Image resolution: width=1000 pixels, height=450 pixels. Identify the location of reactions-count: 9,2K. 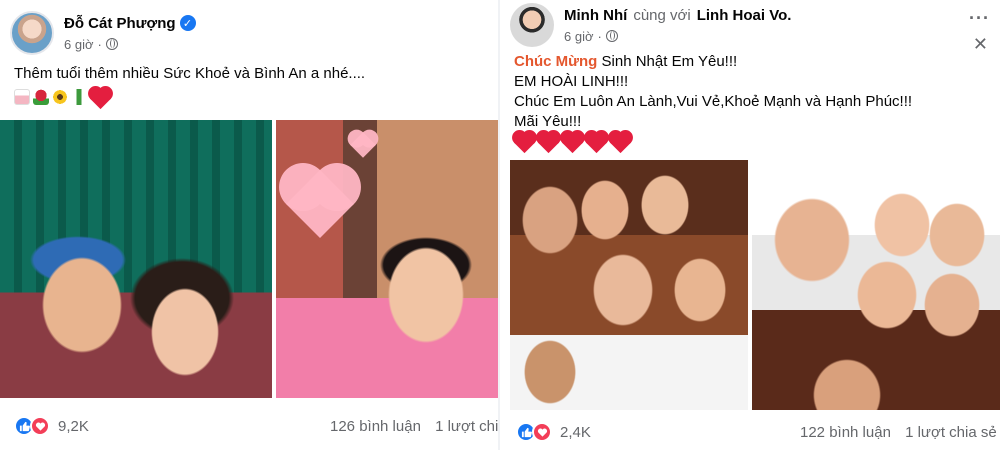
(73, 426).